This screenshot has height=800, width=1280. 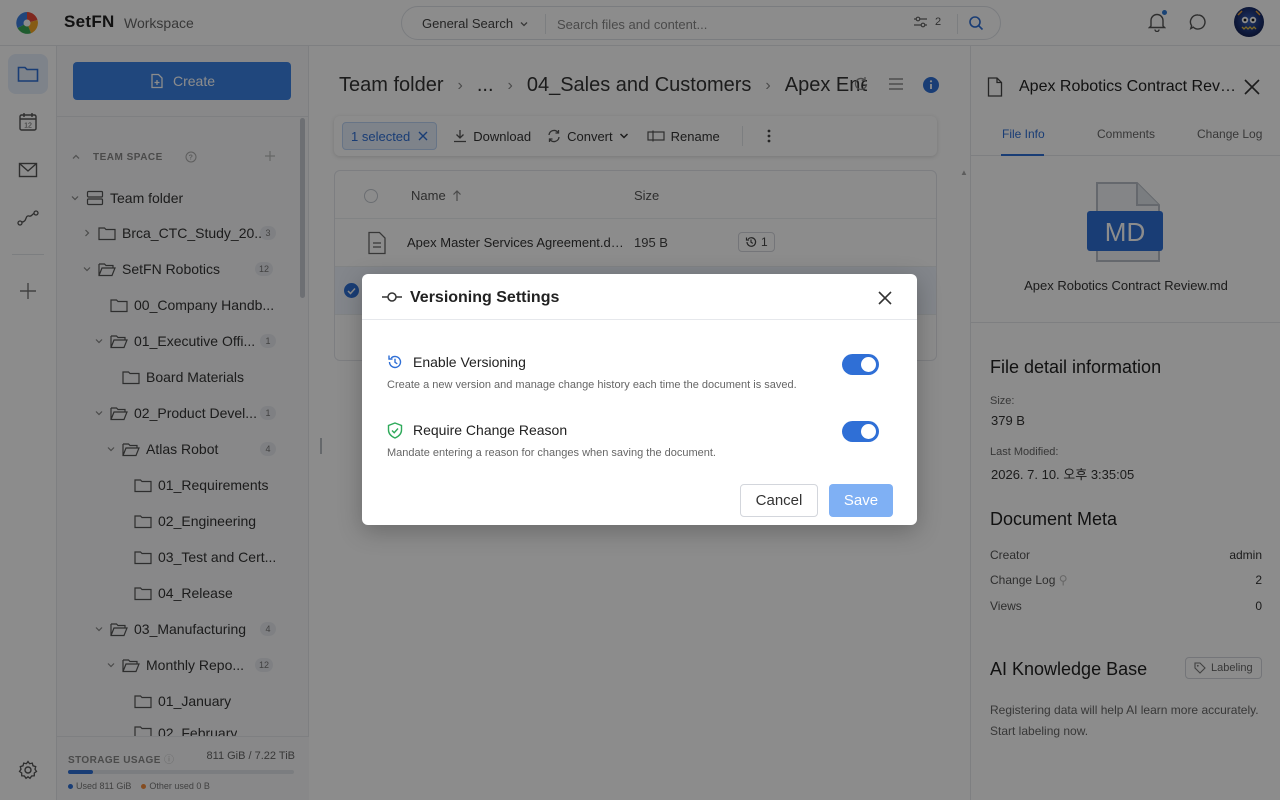 I want to click on commit-icon, so click(x=392, y=297).